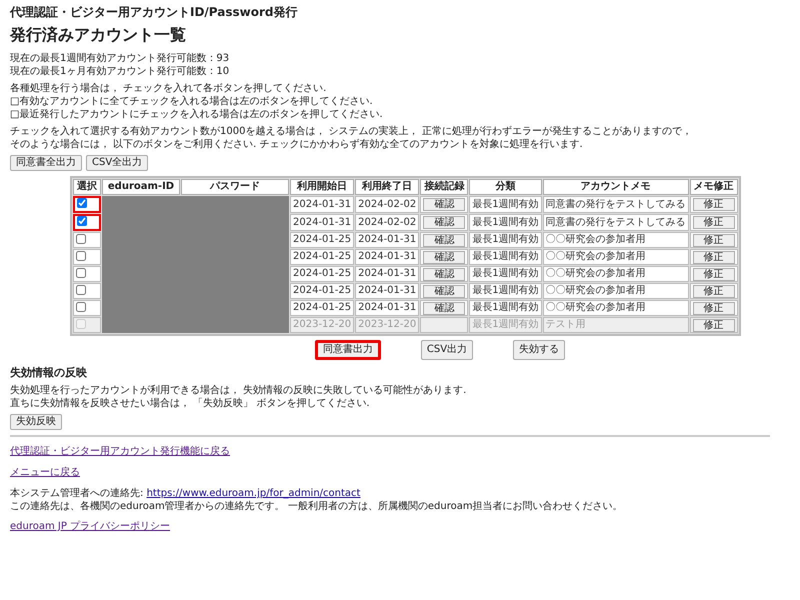  I want to click on column-header: 選択, so click(87, 187).